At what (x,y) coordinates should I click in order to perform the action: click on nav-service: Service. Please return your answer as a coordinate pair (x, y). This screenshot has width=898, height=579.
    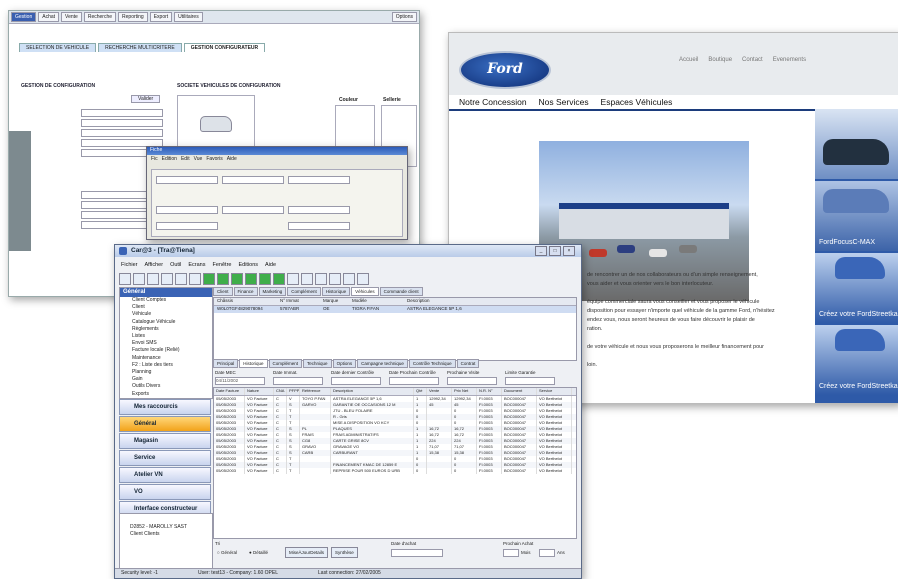
    Looking at the image, I should click on (165, 458).